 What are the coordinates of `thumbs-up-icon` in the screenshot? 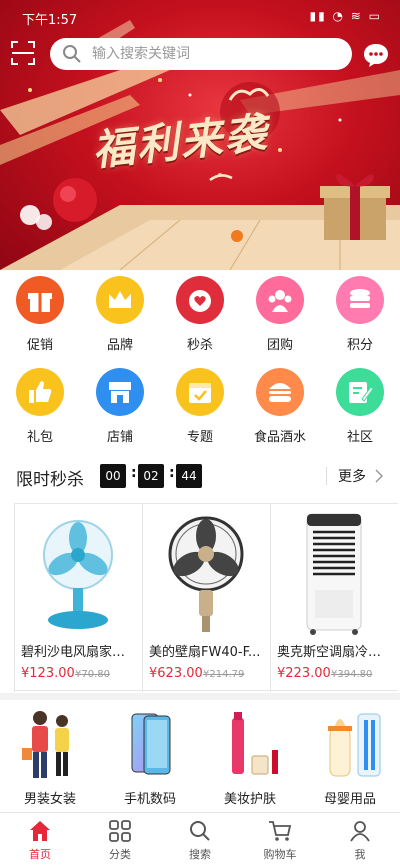 It's located at (40, 392).